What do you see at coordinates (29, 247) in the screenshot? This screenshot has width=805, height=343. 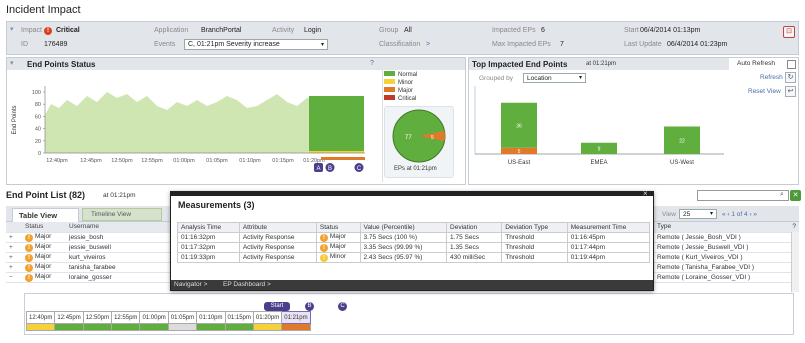 I see `major-status-icon: !` at bounding box center [29, 247].